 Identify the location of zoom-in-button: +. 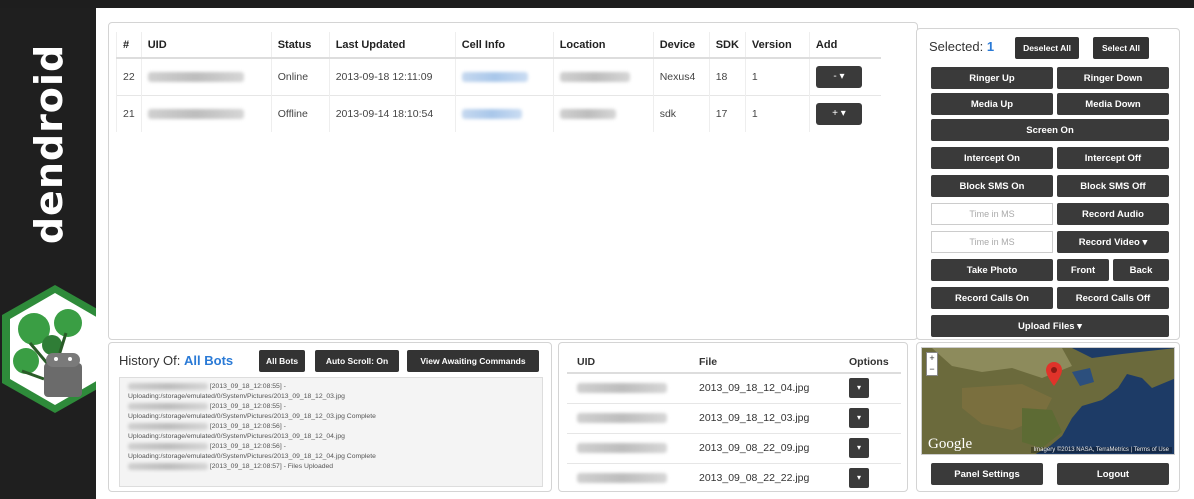
(932, 358).